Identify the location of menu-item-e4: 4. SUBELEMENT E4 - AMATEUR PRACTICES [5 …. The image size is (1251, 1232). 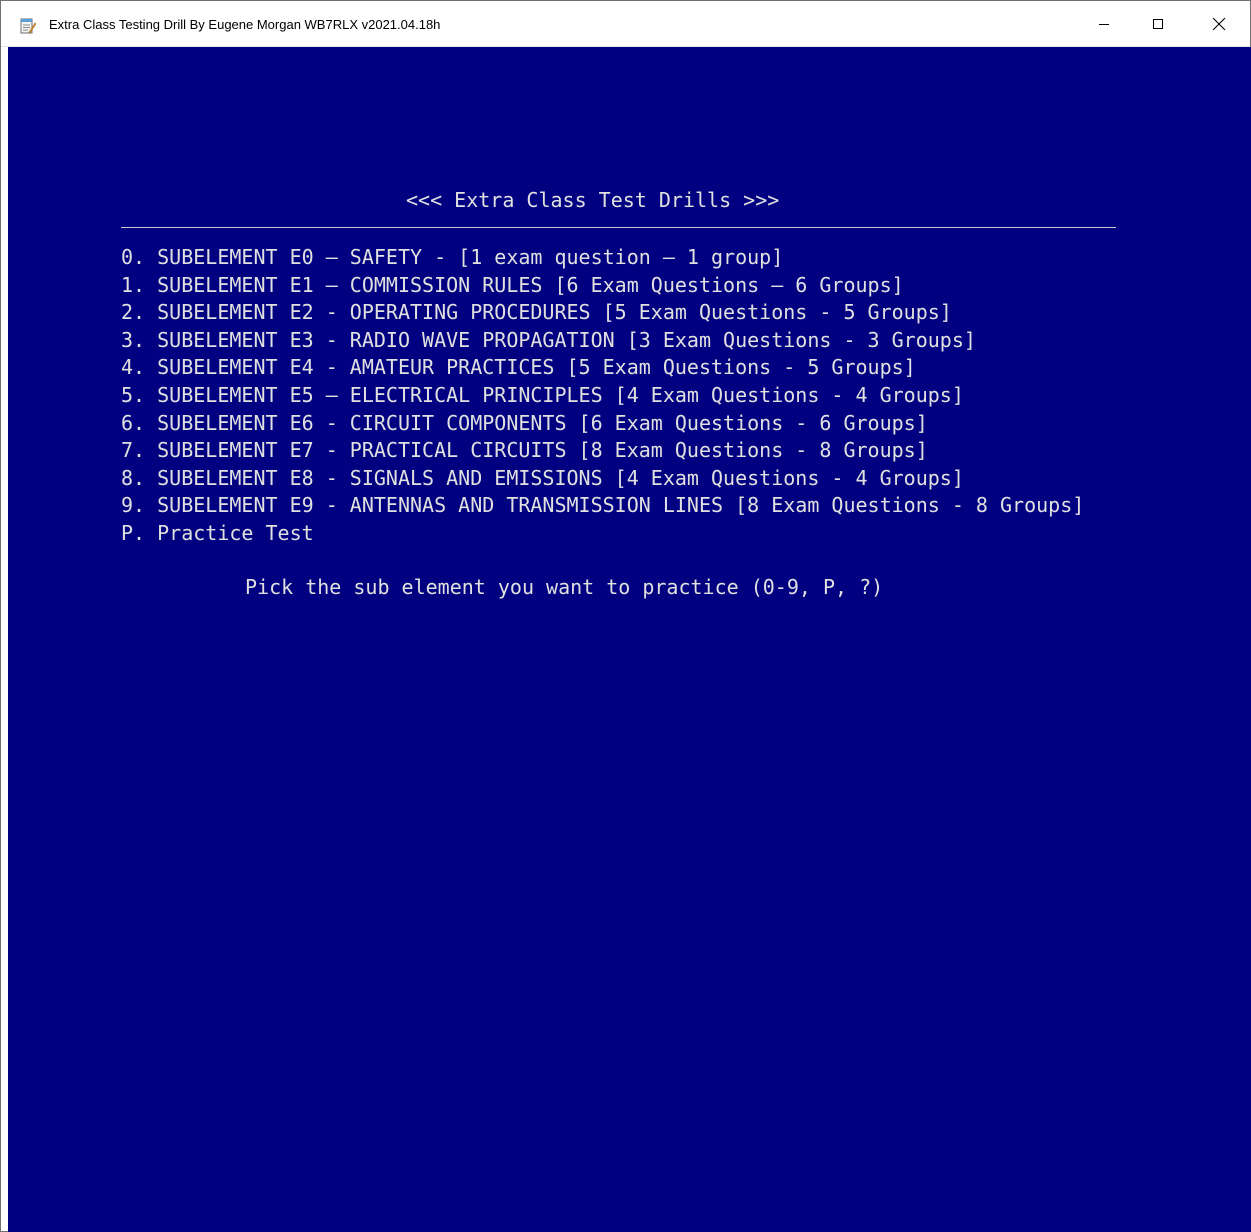
(518, 367).